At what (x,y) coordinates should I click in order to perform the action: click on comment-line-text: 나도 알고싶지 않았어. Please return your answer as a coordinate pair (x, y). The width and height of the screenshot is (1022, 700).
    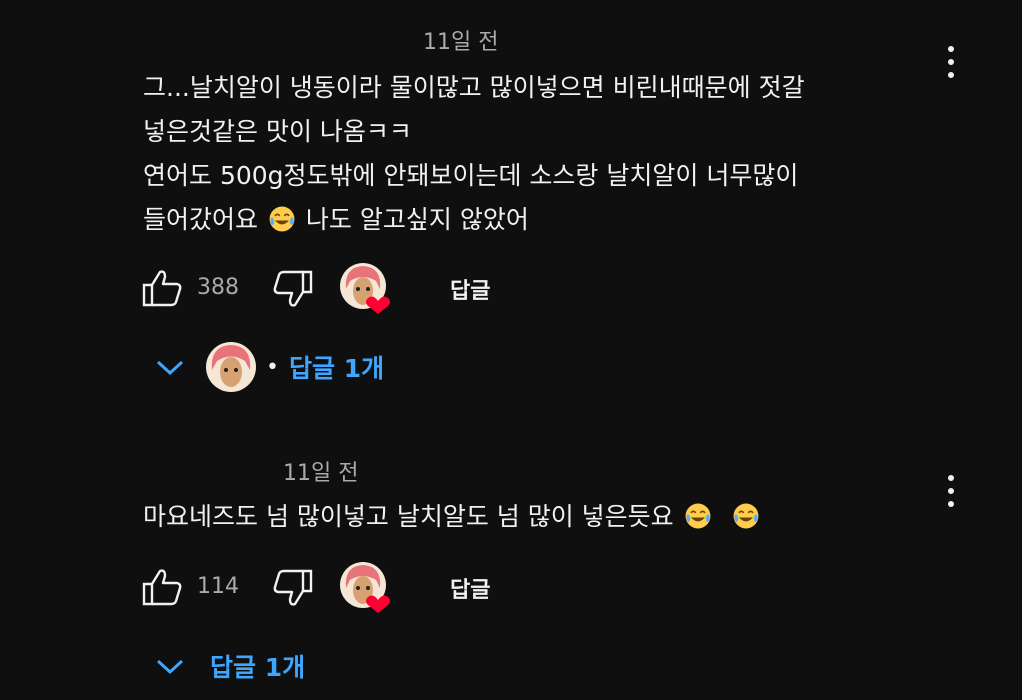
    Looking at the image, I should click on (417, 219).